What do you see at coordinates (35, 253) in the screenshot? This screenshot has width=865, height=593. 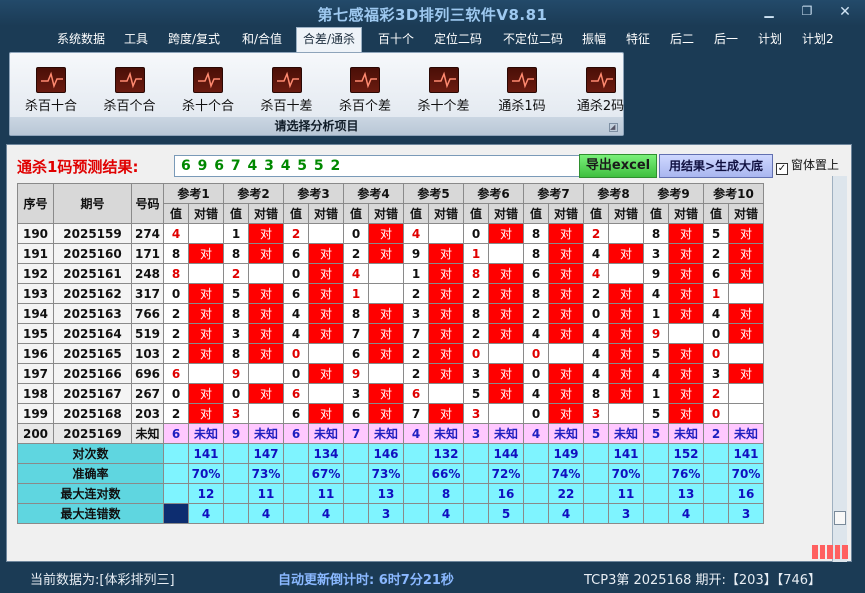 I see `cell-idx: 191` at bounding box center [35, 253].